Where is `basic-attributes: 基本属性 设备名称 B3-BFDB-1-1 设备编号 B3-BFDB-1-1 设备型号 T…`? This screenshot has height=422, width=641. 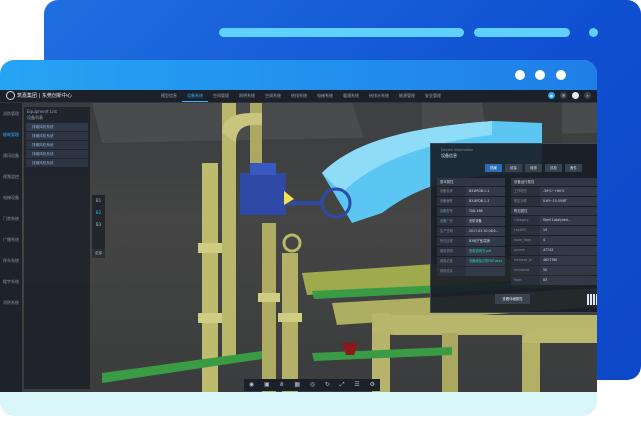
basic-attributes: 基本属性 设备名称 B3-BFDB-1-1 设备编号 B3-BFDB-1-1 设备型号 T… is located at coordinates (471, 227).